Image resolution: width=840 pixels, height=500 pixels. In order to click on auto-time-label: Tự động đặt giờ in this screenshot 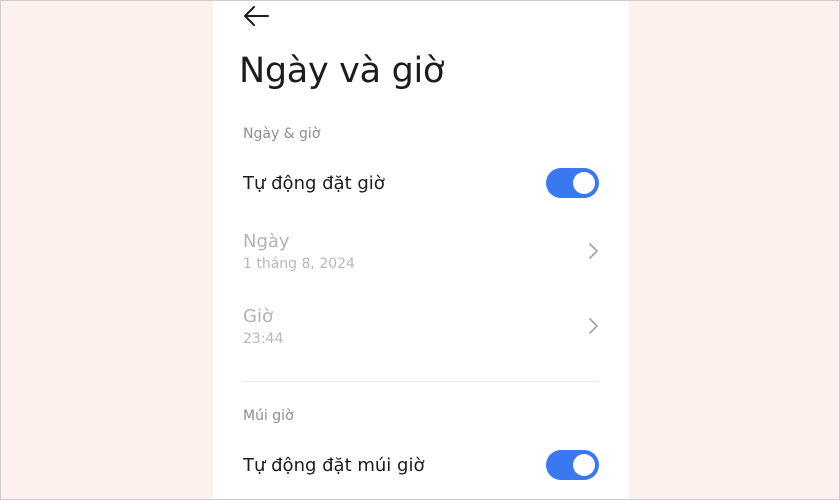, I will do `click(314, 183)`.